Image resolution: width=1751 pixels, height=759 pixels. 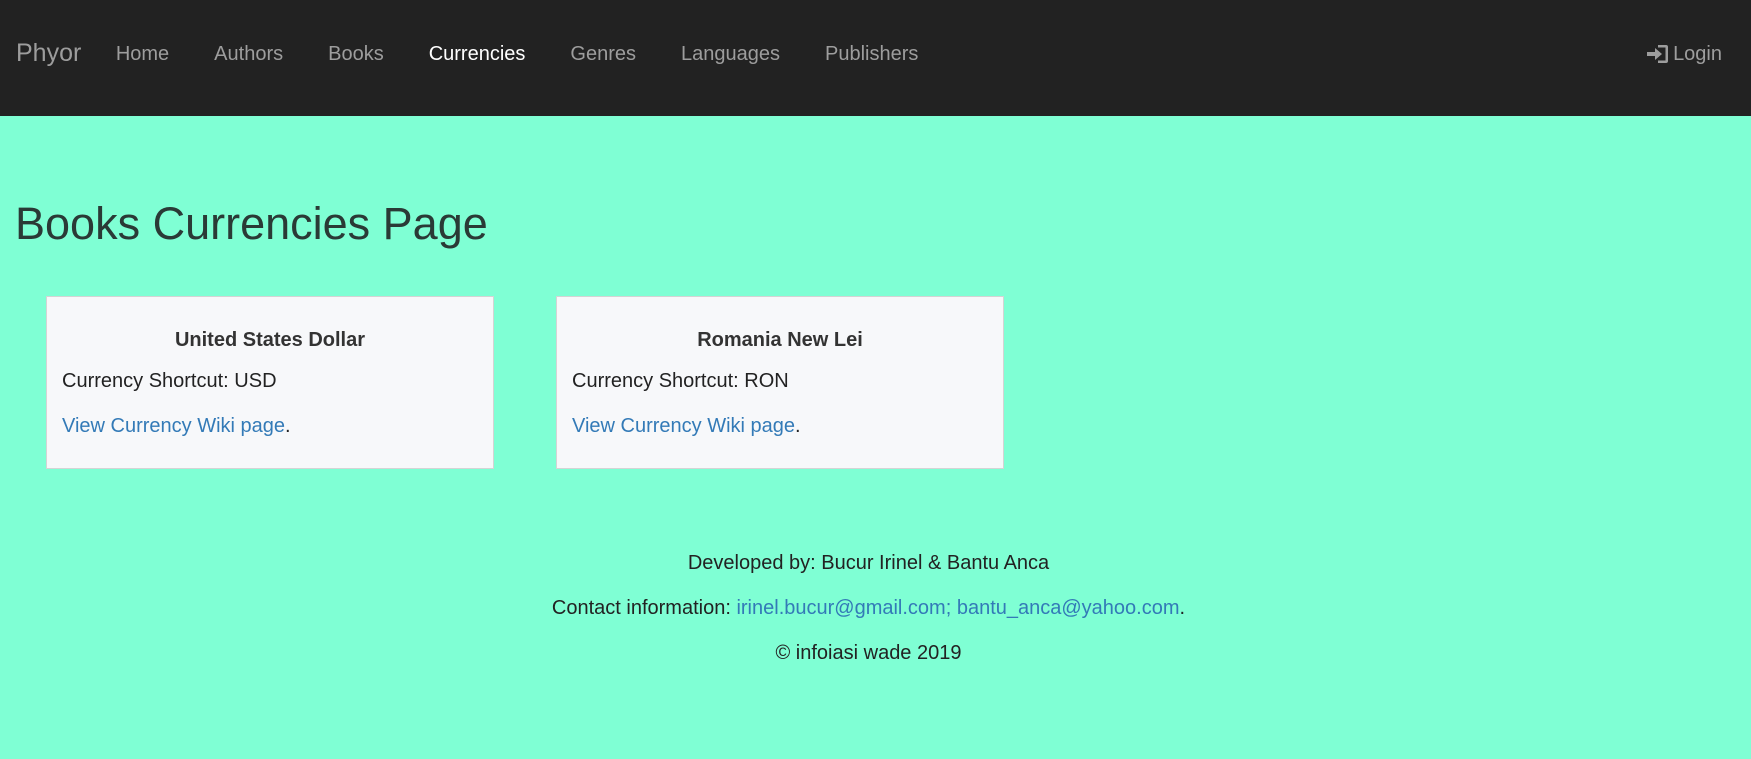 What do you see at coordinates (169, 381) in the screenshot?
I see `currency-shortcut: Currency Shortcut: USD` at bounding box center [169, 381].